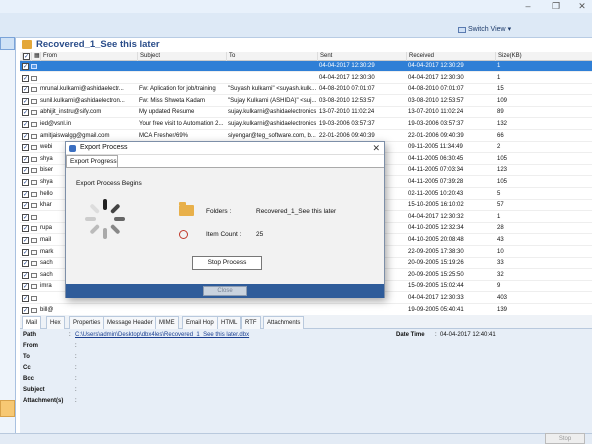 The height and width of the screenshot is (444, 592). Describe the element at coordinates (72, 148) in the screenshot. I see `app-icon` at that location.